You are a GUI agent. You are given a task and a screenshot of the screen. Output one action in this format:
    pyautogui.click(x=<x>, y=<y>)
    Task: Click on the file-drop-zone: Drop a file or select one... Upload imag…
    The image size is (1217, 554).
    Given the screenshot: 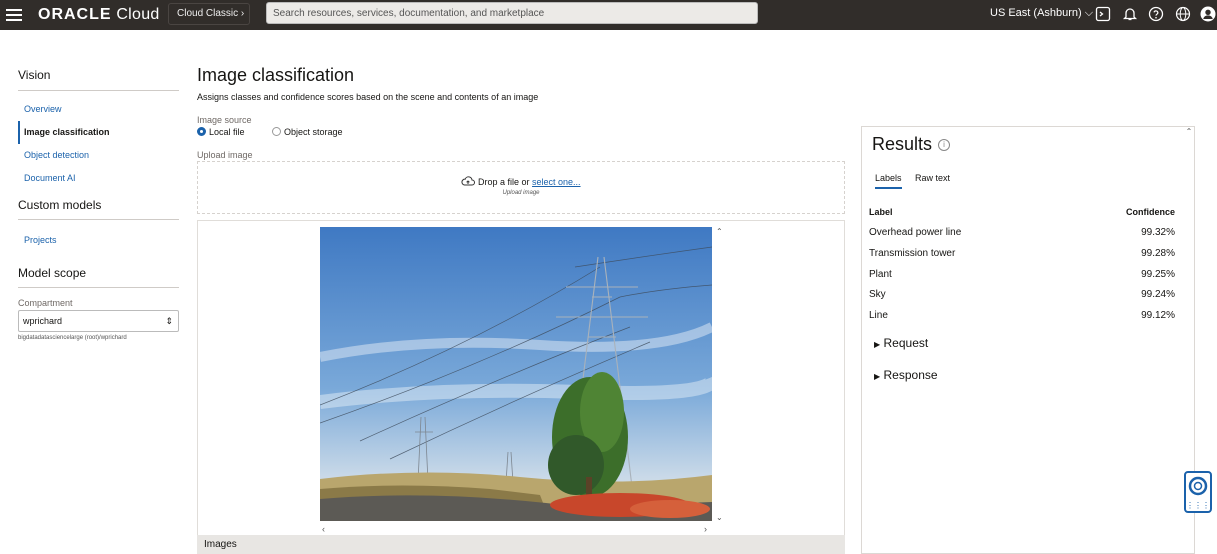 What is the action you would take?
    pyautogui.click(x=521, y=187)
    